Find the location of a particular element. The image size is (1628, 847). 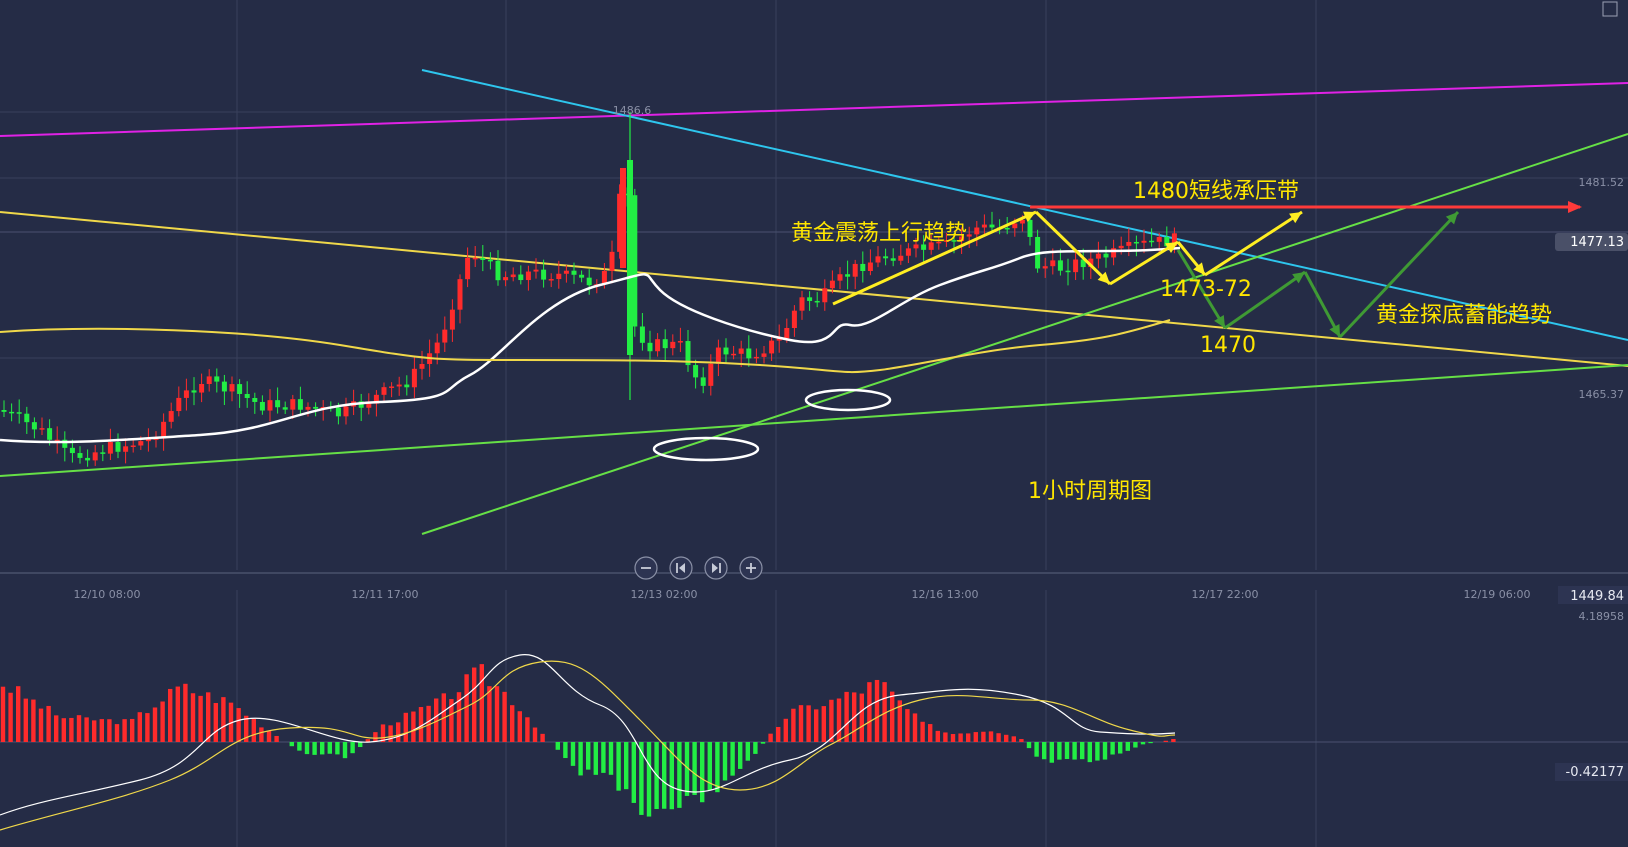

spike-body is located at coordinates (630, 257).